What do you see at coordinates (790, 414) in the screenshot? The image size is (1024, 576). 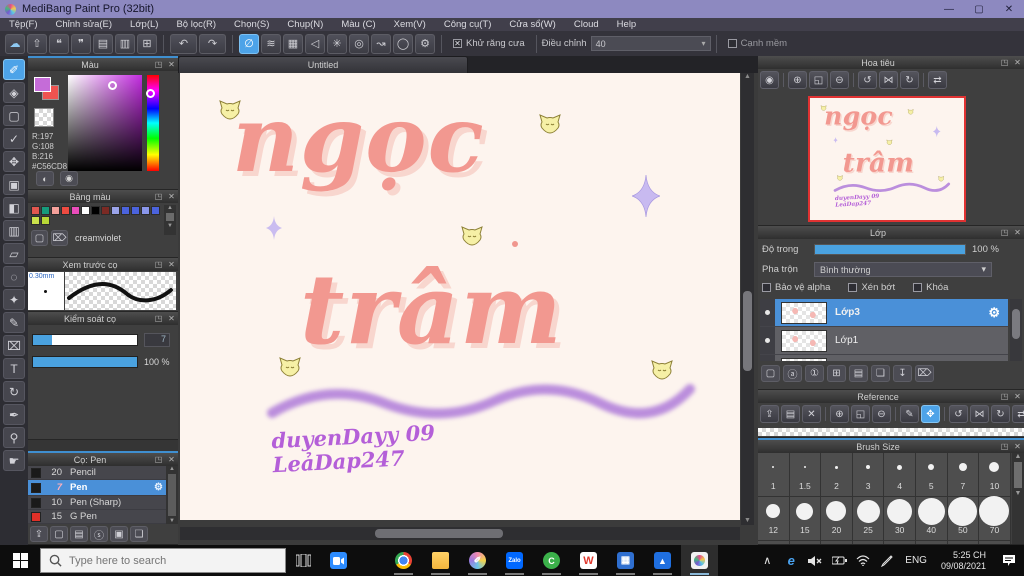 I see `ref-open-button: ▤` at bounding box center [790, 414].